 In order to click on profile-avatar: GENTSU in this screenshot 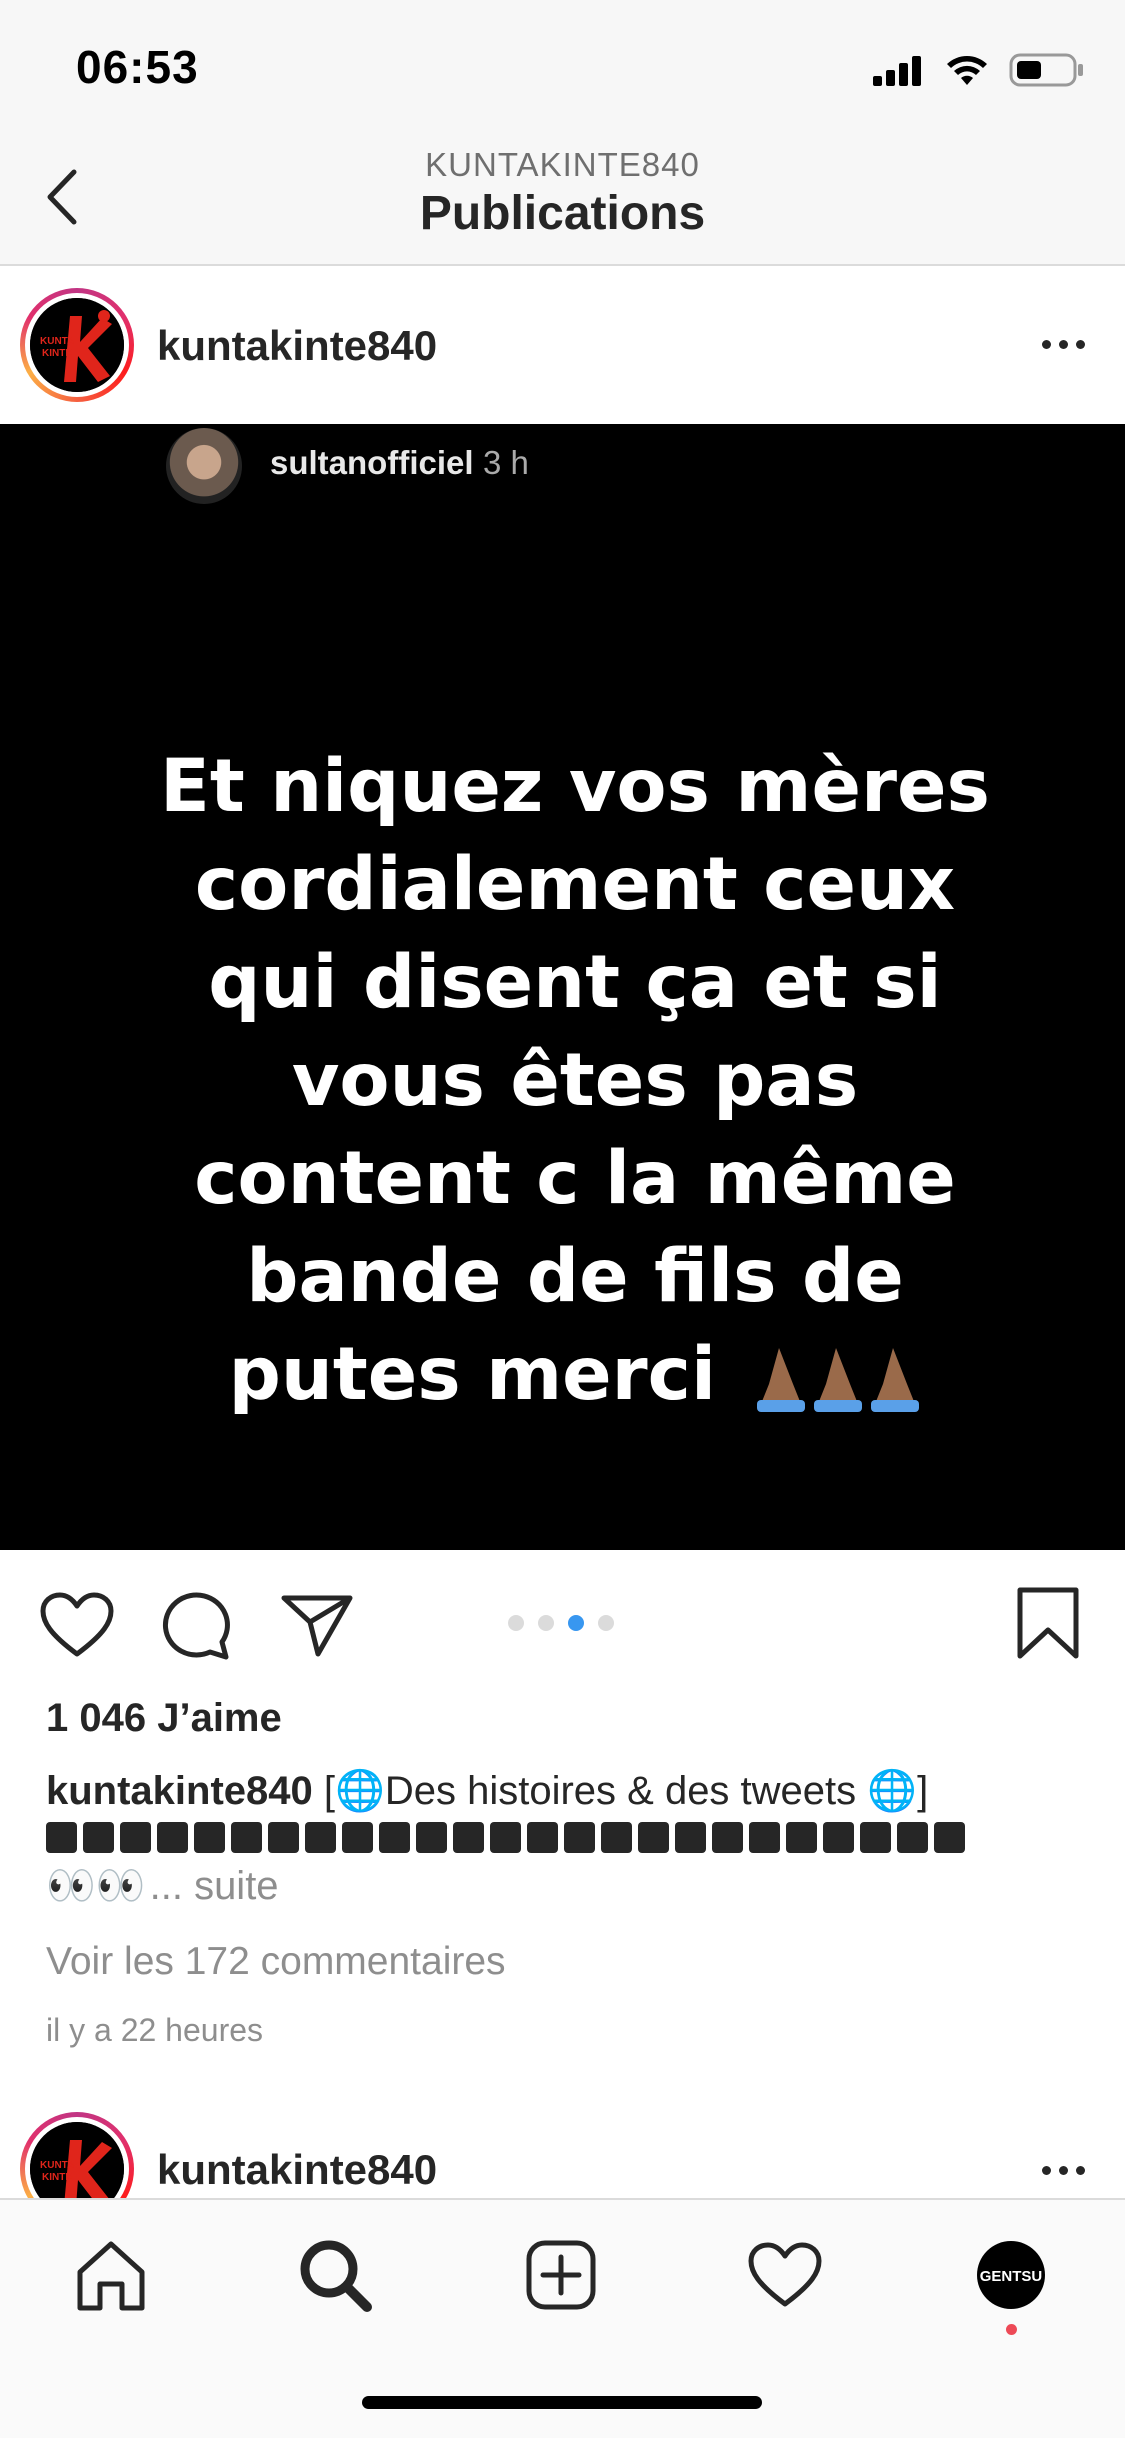, I will do `click(1011, 2275)`.